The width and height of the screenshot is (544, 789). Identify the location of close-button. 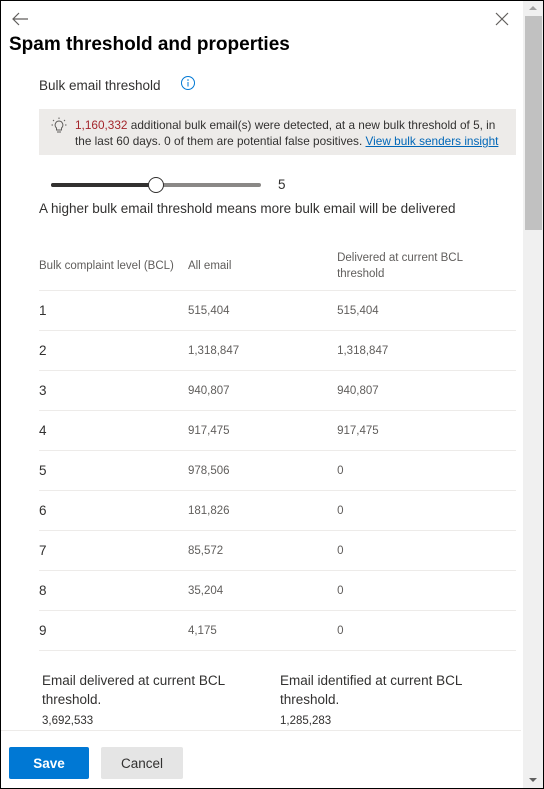
(502, 19).